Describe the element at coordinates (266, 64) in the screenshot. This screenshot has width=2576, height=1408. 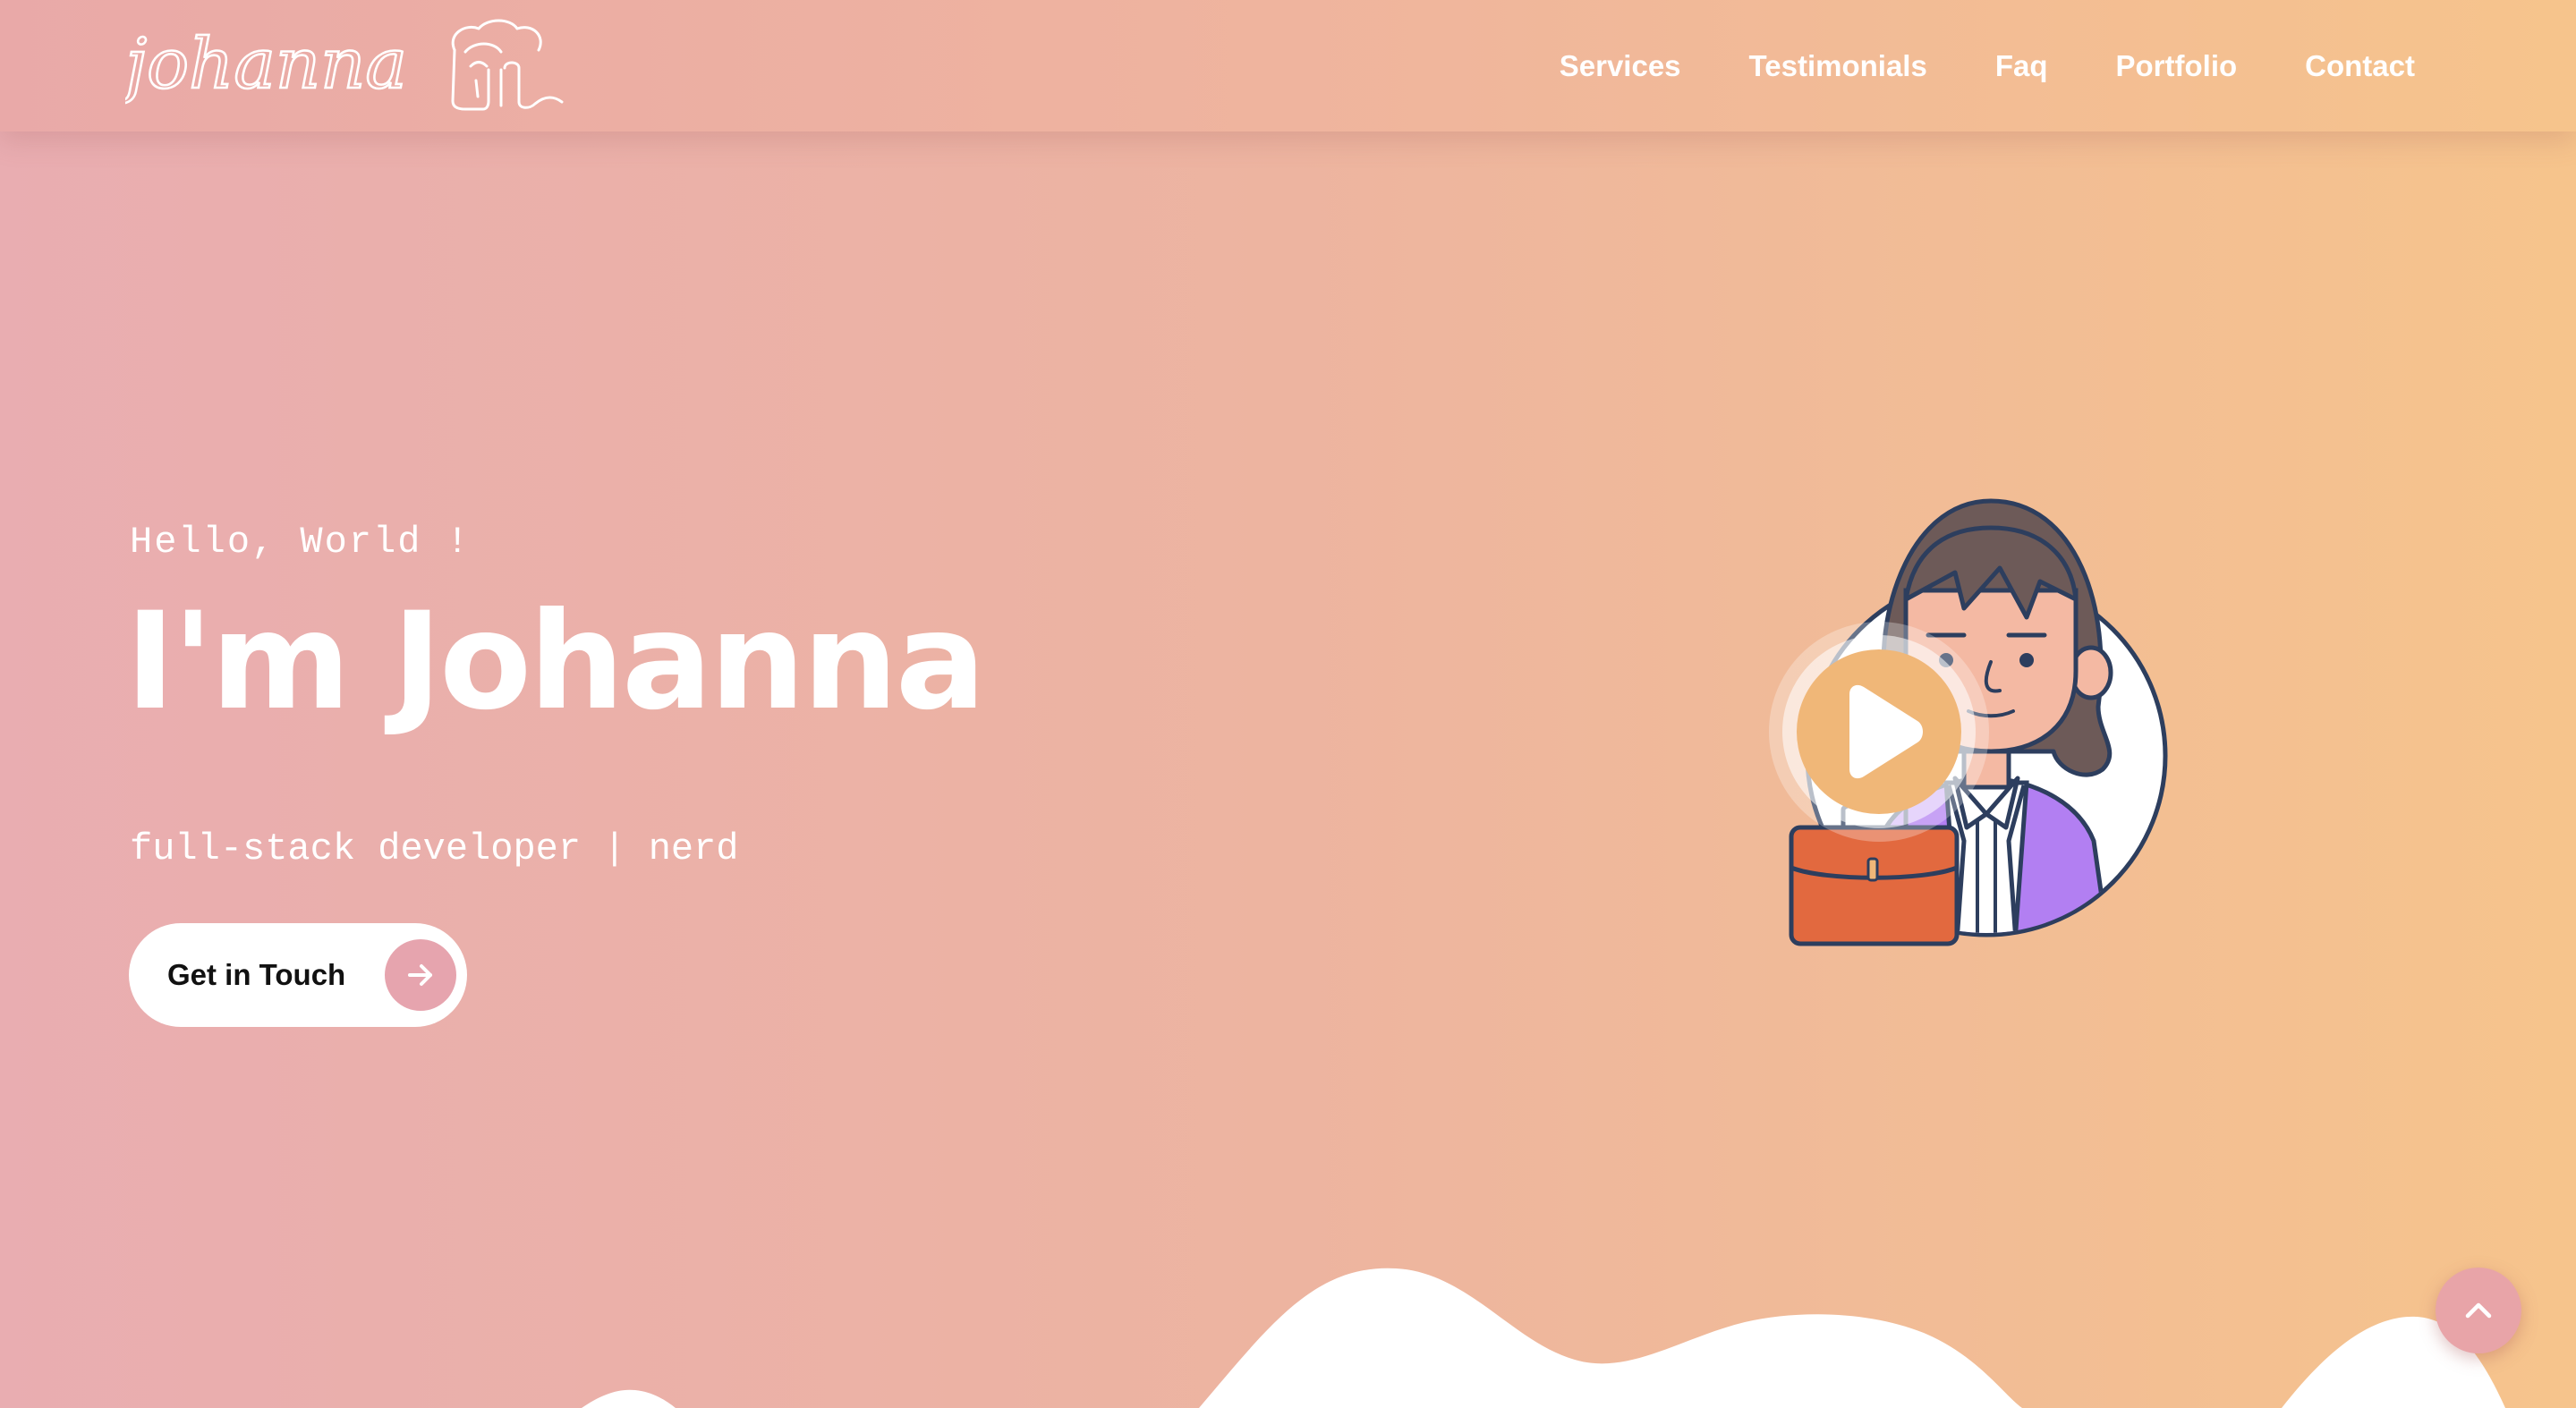
I see `svg-text: johanna` at that location.